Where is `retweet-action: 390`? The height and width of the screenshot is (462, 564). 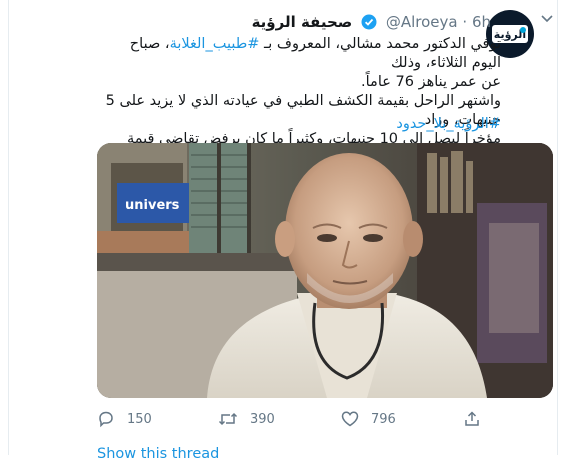
retweet-action: 390 is located at coordinates (246, 419).